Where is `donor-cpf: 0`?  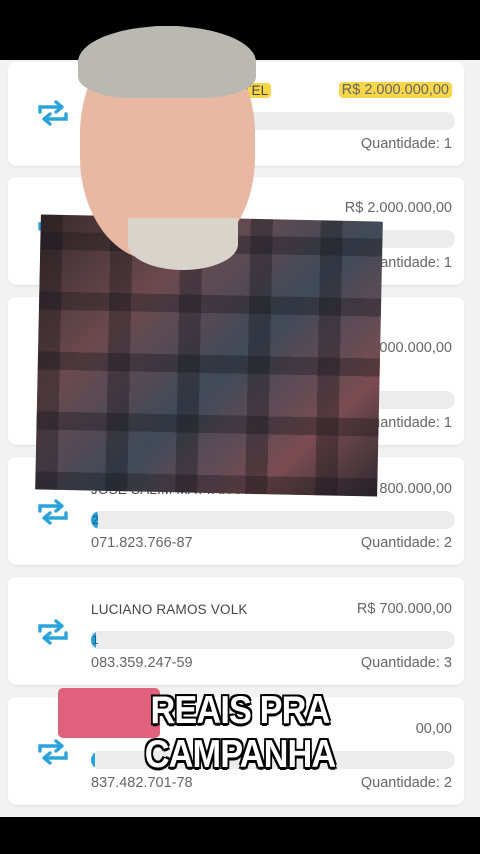
donor-cpf: 0 is located at coordinates (95, 144).